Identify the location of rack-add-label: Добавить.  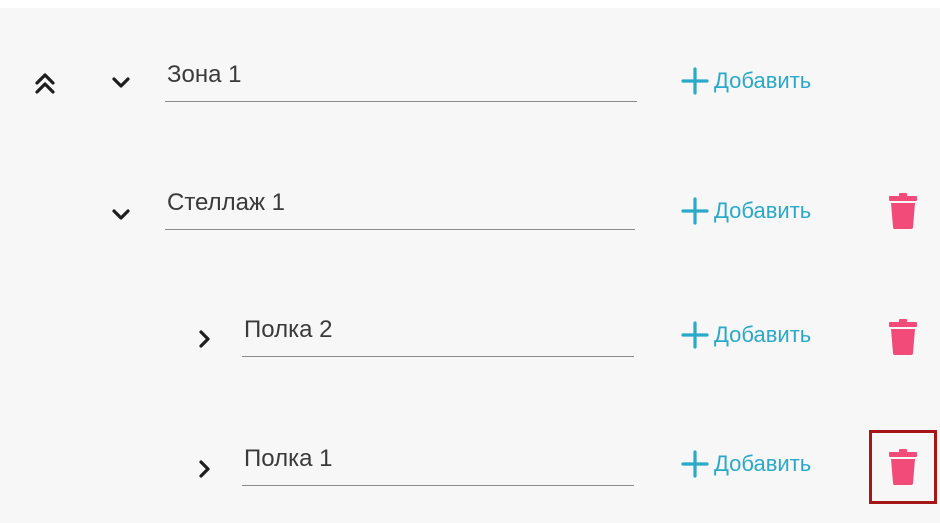
(763, 210).